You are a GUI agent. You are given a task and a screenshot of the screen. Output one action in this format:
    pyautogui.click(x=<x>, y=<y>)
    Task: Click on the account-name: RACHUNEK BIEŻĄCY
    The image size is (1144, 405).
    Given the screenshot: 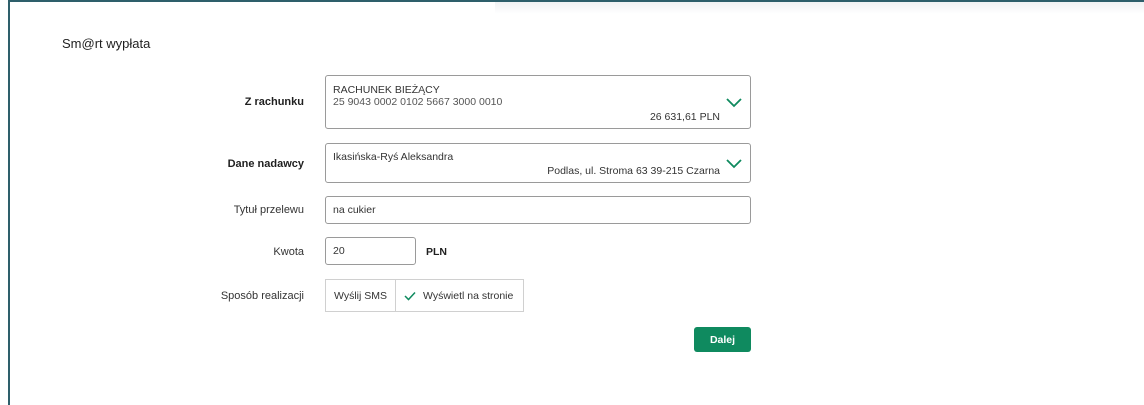 What is the action you would take?
    pyautogui.click(x=386, y=90)
    